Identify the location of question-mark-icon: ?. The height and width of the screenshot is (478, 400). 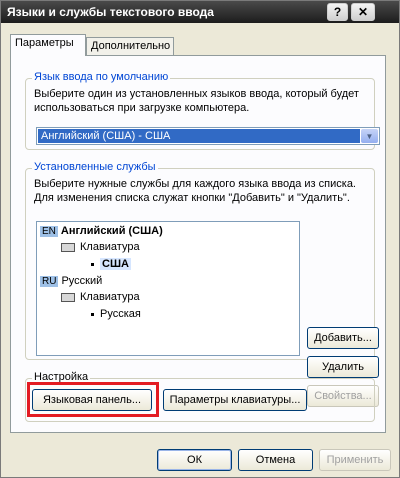
(337, 12).